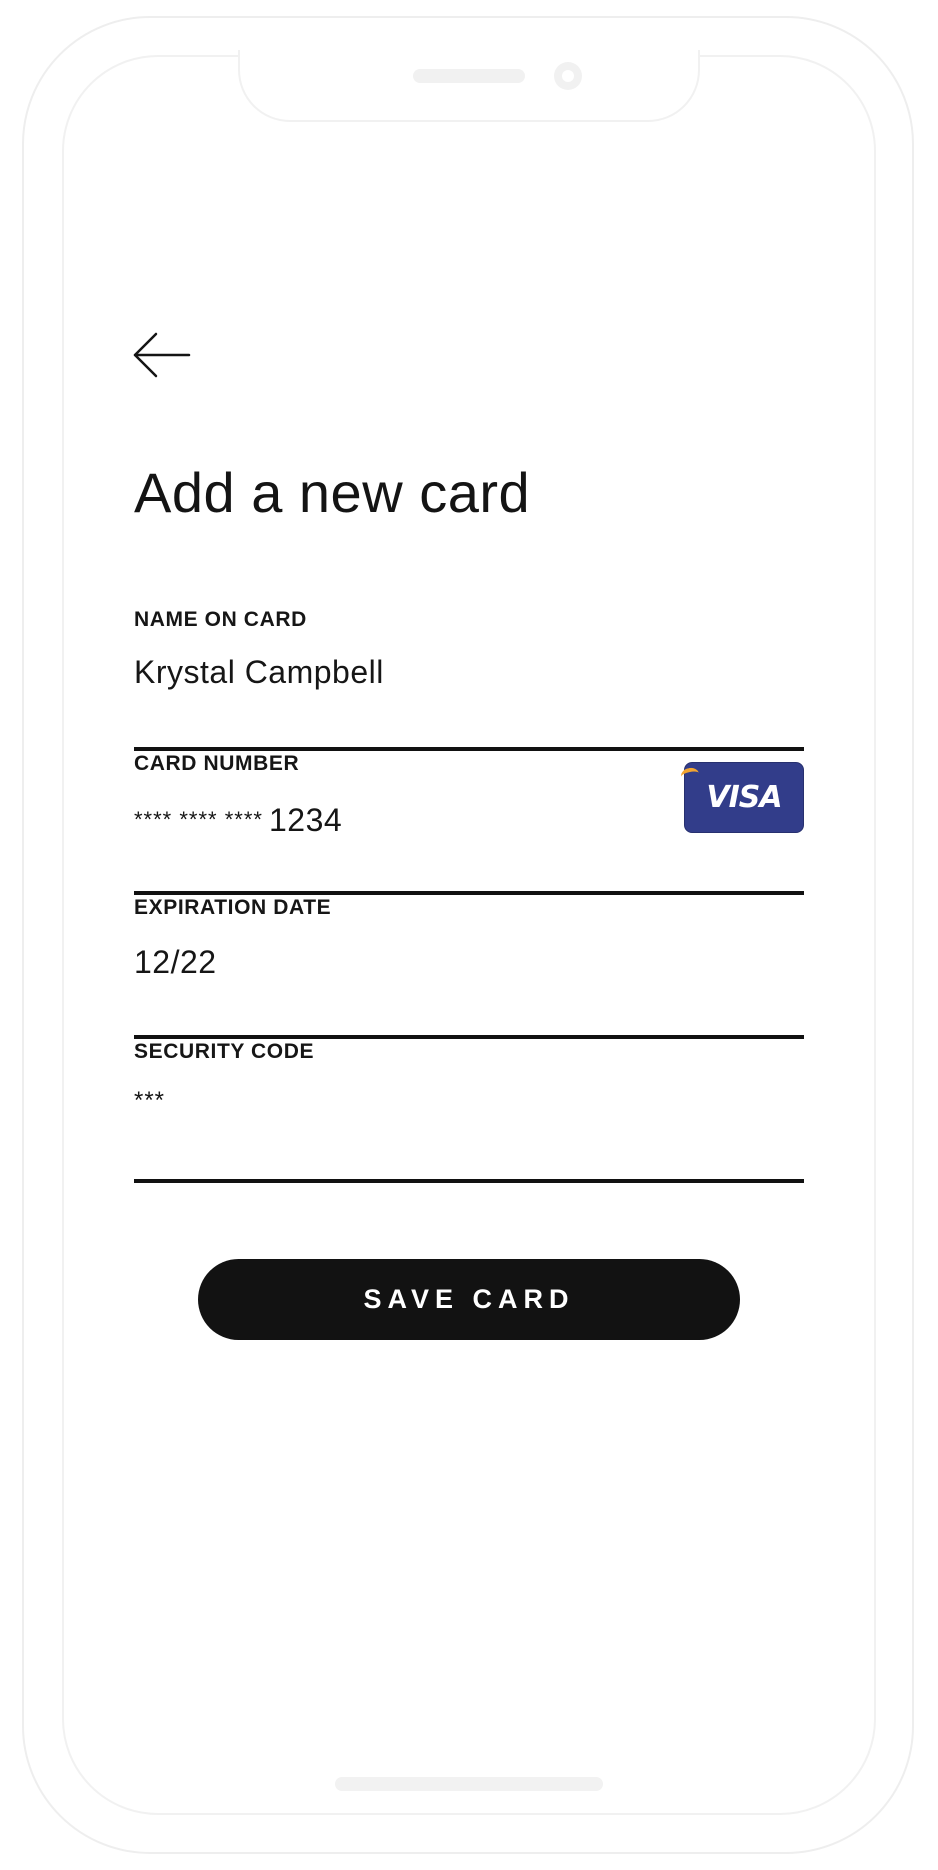  I want to click on security-code-field: SECURITY CODE ***, so click(469, 1111).